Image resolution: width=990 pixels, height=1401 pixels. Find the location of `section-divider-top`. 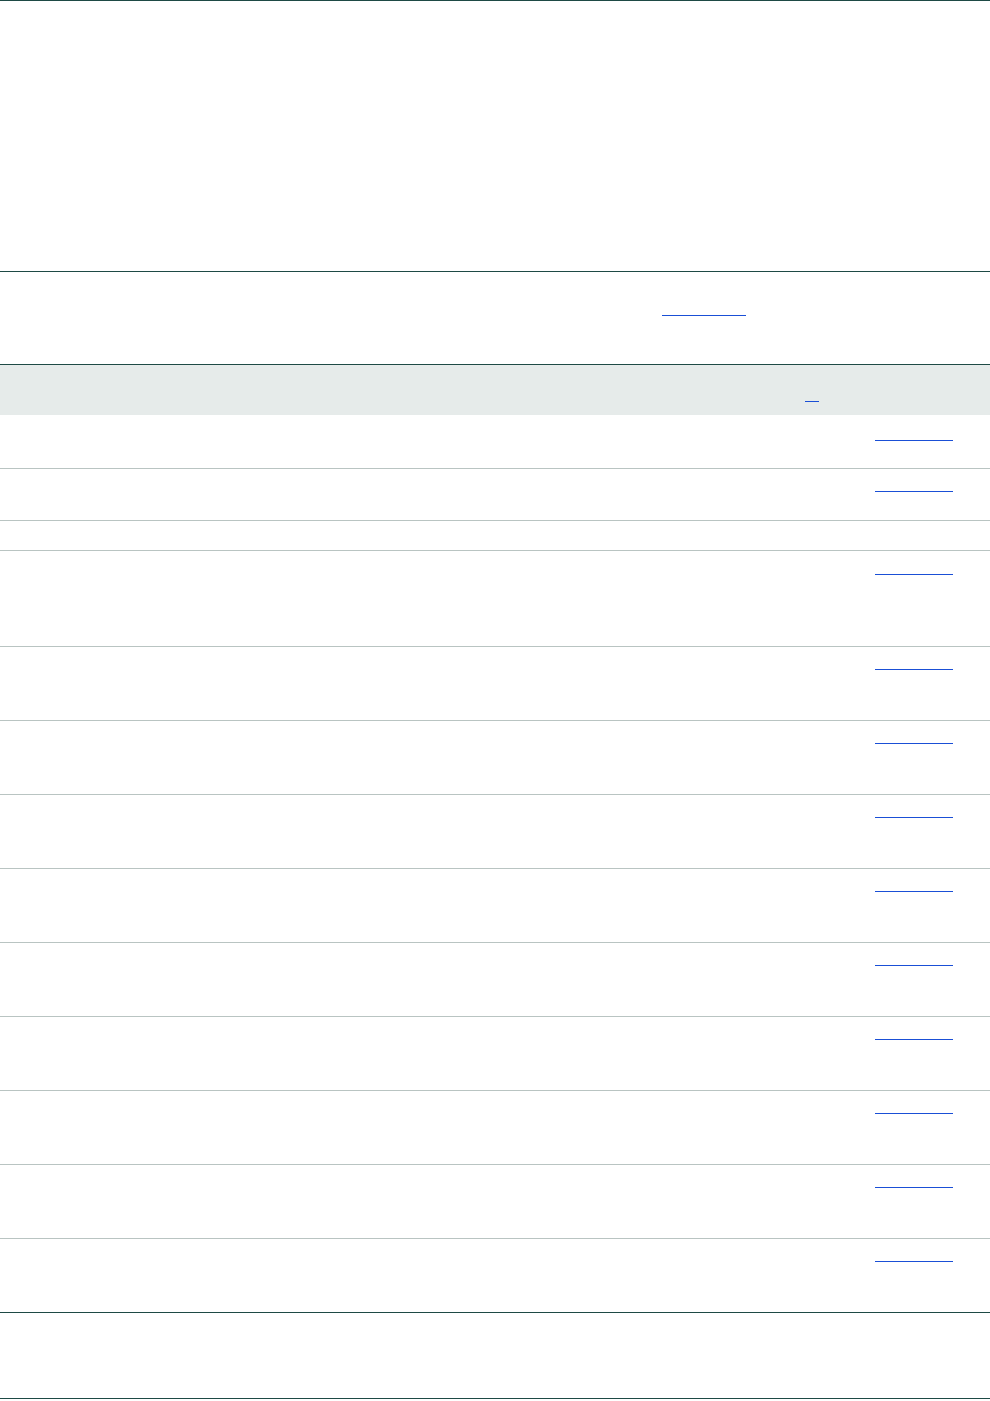

section-divider-top is located at coordinates (495, 271).